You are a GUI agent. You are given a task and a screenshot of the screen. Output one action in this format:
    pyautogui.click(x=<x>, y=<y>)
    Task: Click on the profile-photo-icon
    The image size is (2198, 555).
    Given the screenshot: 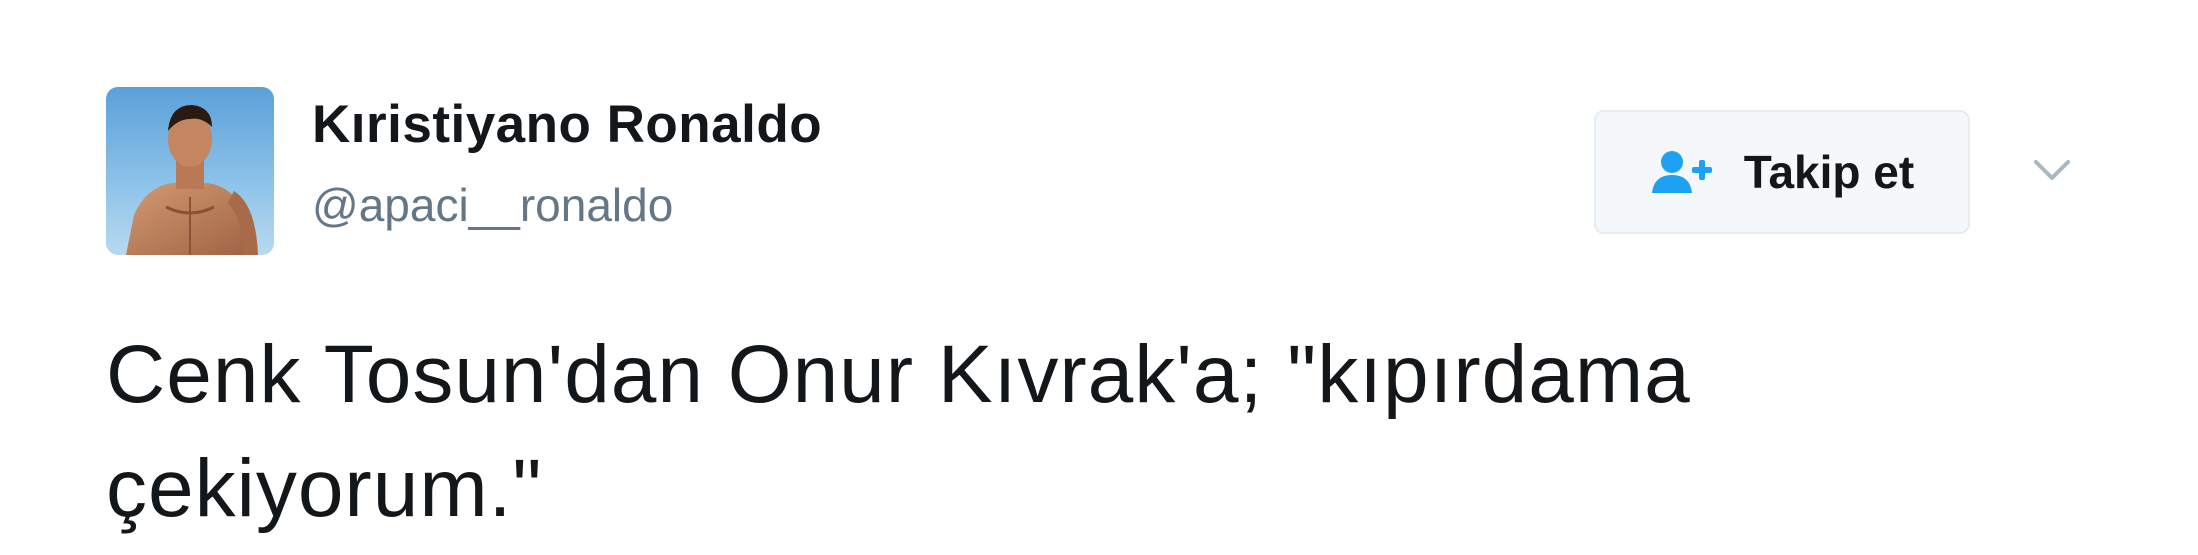 What is the action you would take?
    pyautogui.click(x=190, y=171)
    